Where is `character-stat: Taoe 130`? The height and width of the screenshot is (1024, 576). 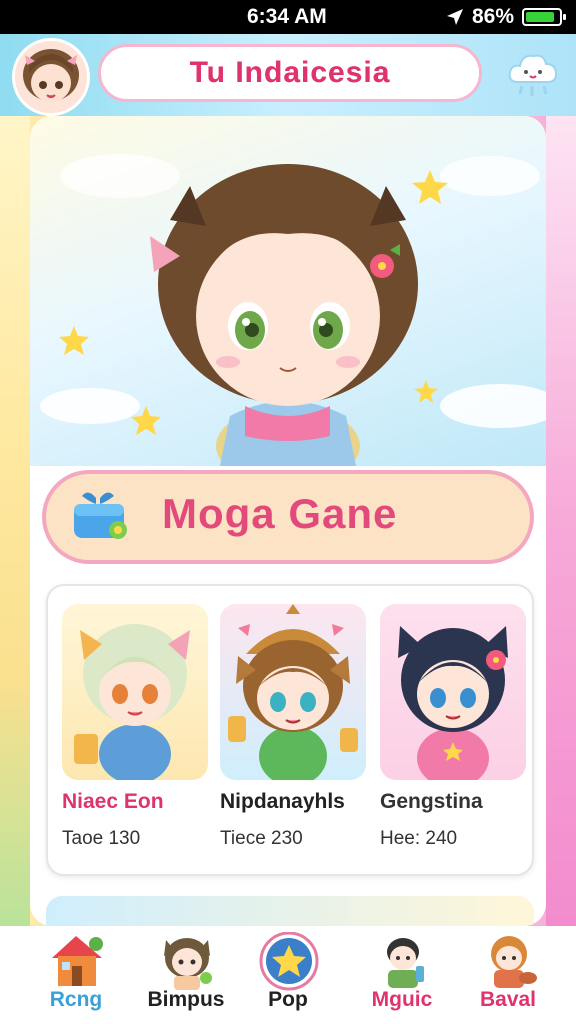 character-stat: Taoe 130 is located at coordinates (101, 838).